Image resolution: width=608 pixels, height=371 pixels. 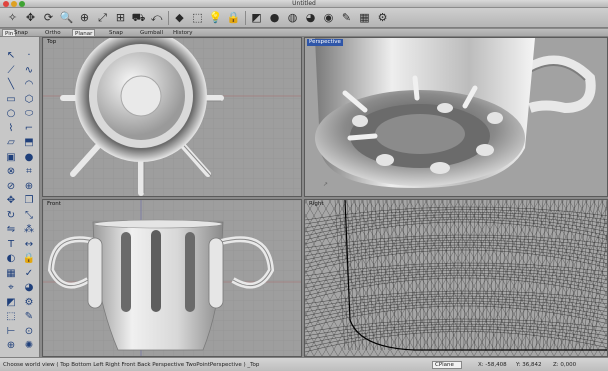 I want to click on ellipse-icon: ⬭, so click(x=29, y=114).